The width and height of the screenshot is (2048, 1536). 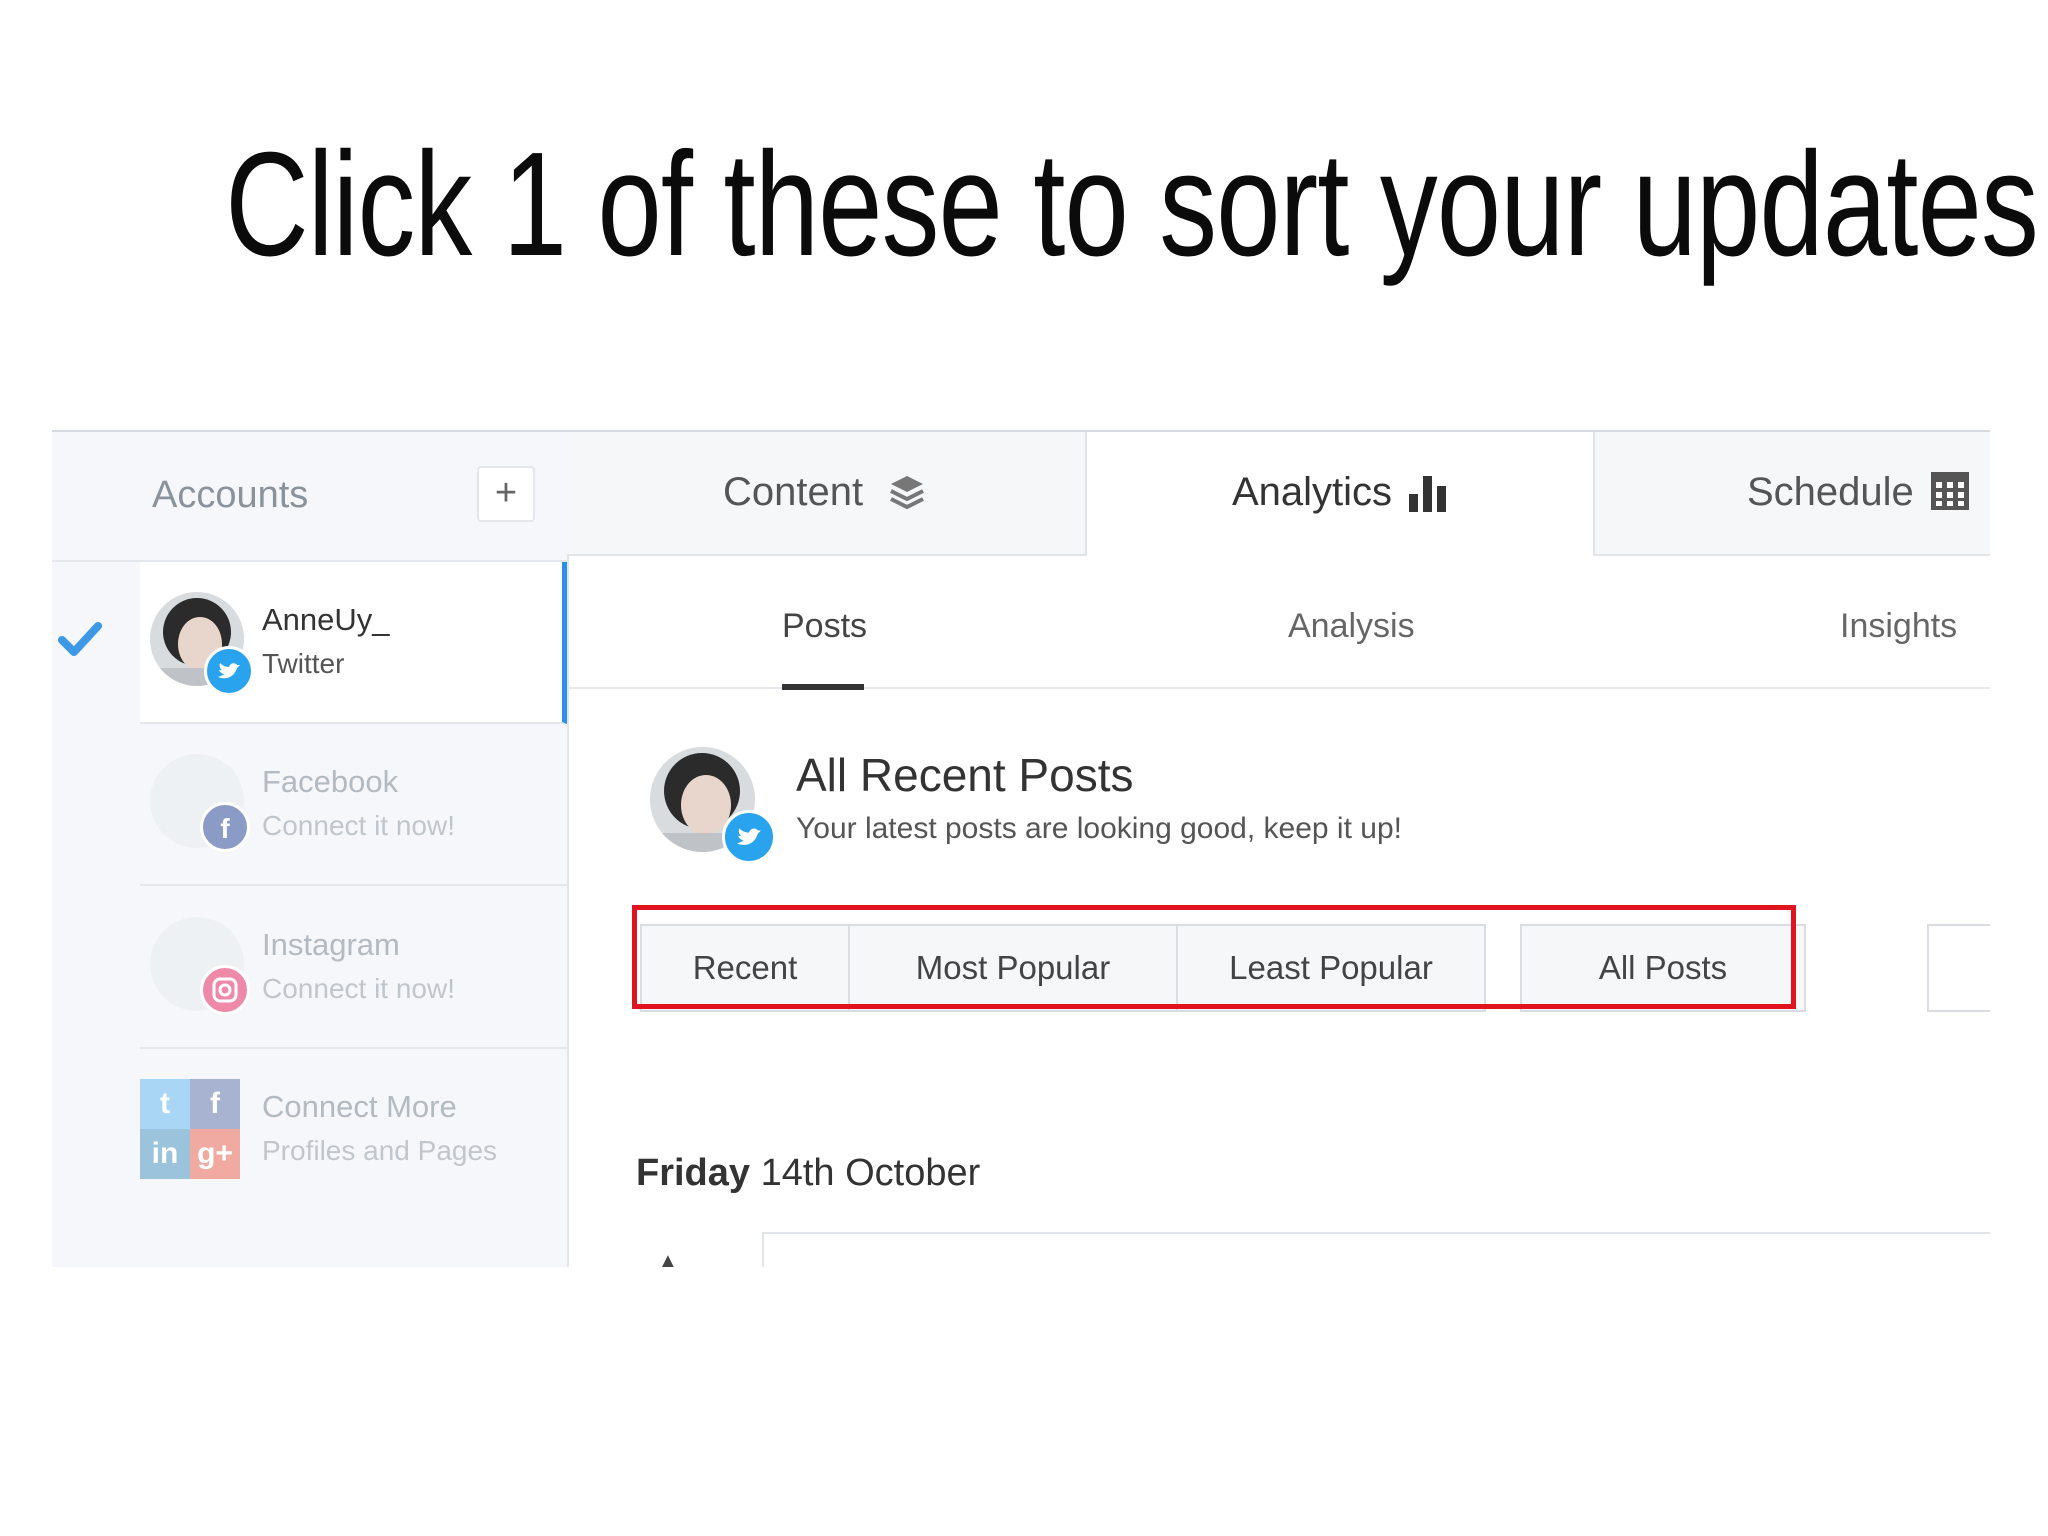 I want to click on account-name: AnneUy_, so click(x=326, y=619).